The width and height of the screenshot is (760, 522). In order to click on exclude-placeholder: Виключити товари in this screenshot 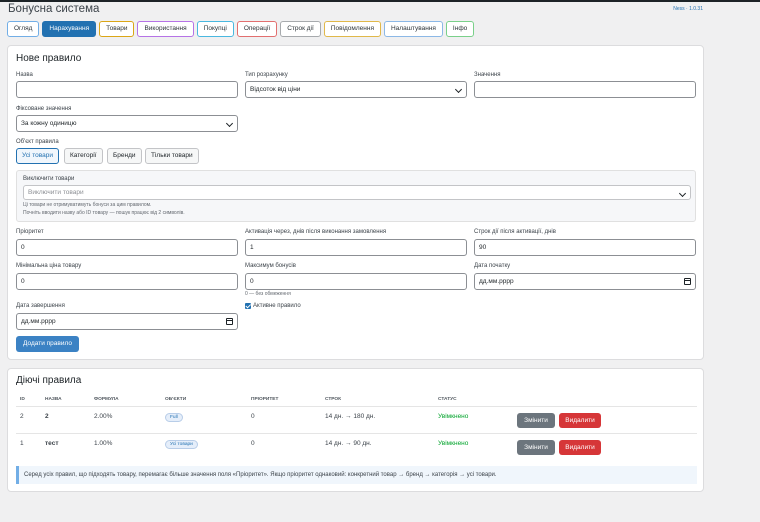, I will do `click(56, 192)`.